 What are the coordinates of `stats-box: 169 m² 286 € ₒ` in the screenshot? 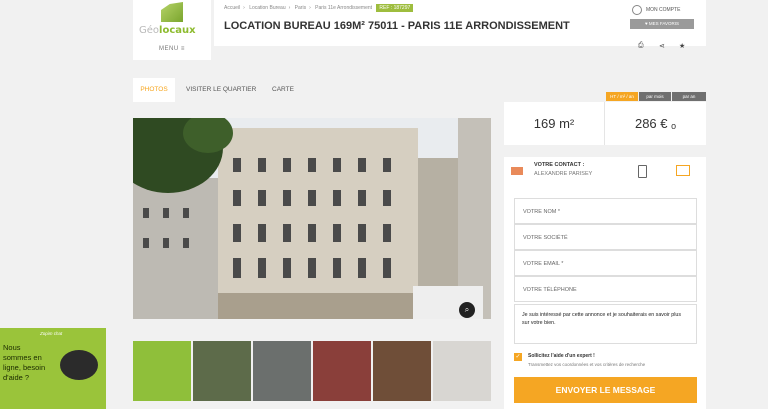 It's located at (605, 123).